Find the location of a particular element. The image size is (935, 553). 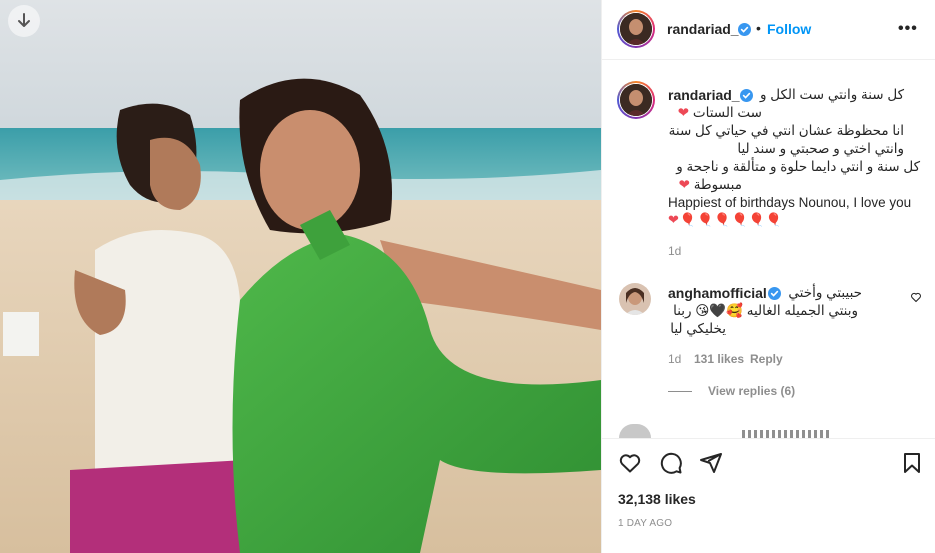

like-count: 32,138 likes is located at coordinates (657, 499).